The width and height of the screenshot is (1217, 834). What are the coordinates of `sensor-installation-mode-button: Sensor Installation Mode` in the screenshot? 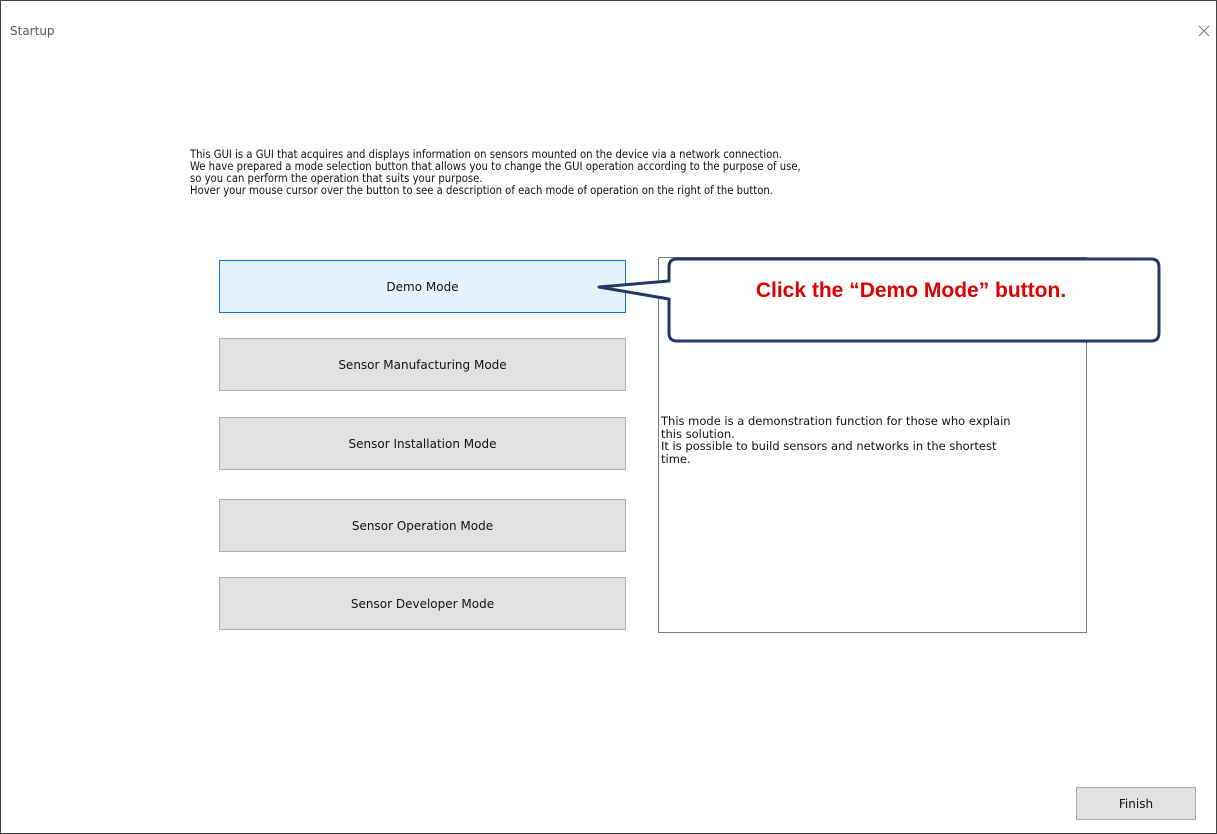 It's located at (422, 443).